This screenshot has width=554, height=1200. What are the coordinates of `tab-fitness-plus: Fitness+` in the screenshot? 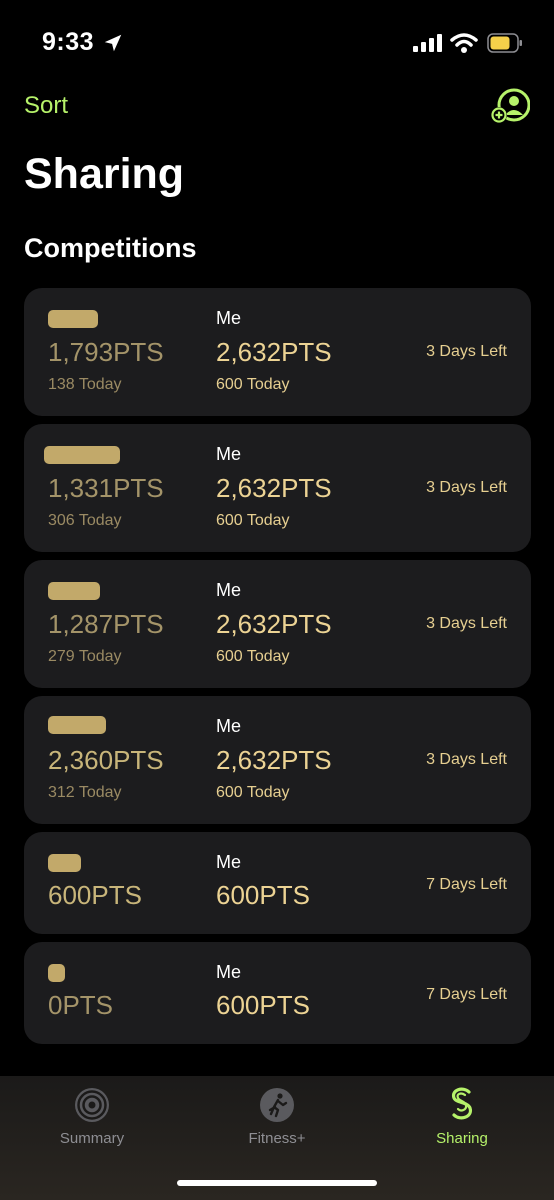 It's located at (277, 1116).